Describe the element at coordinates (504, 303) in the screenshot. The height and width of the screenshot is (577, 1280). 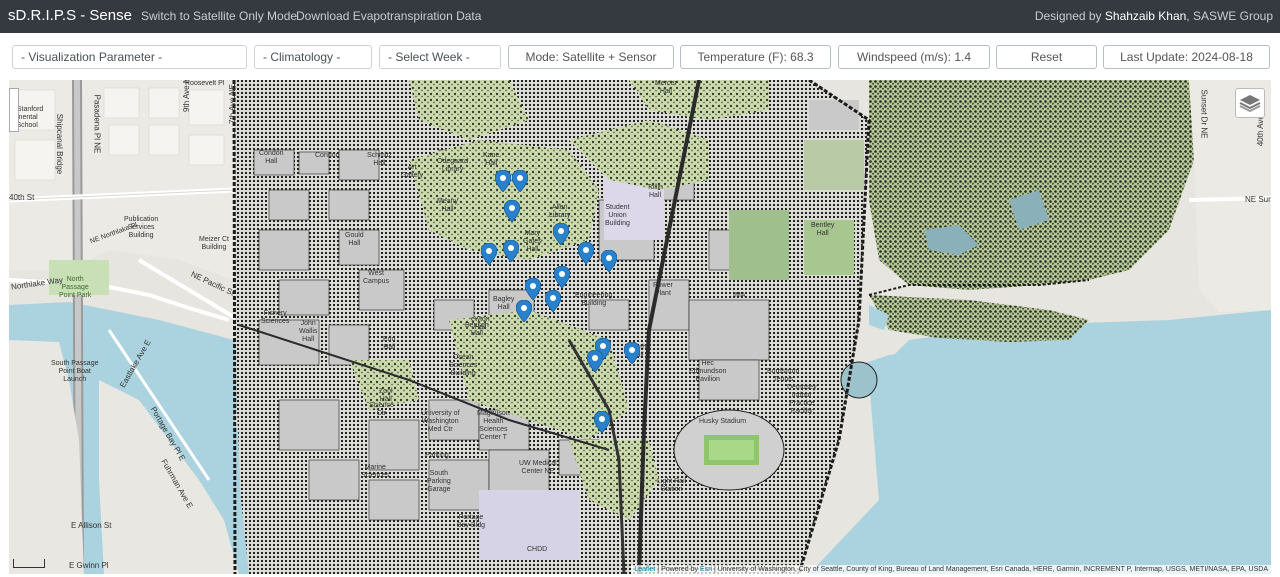
I see `label-bagley-hall: Bagley Hall` at that location.